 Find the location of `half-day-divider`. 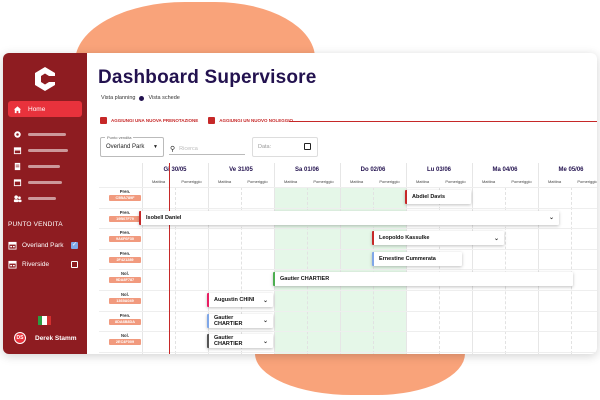

half-day-divider is located at coordinates (571, 270).